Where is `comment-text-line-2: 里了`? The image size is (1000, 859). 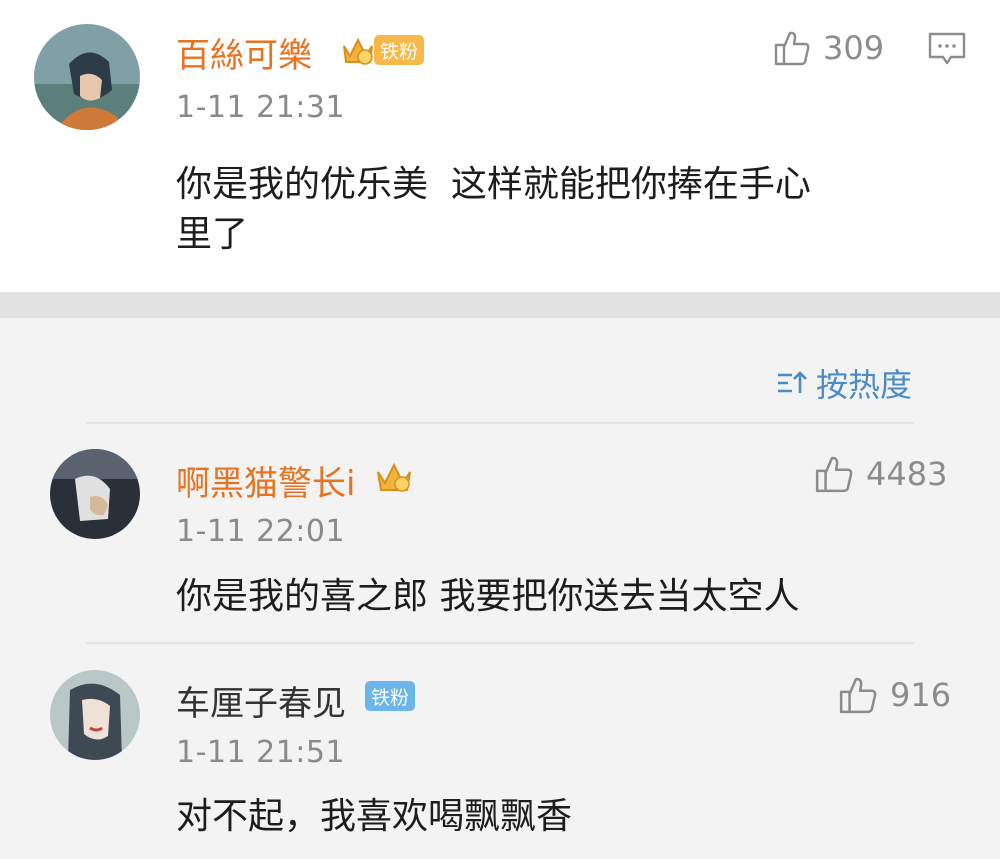
comment-text-line-2: 里了 is located at coordinates (212, 234).